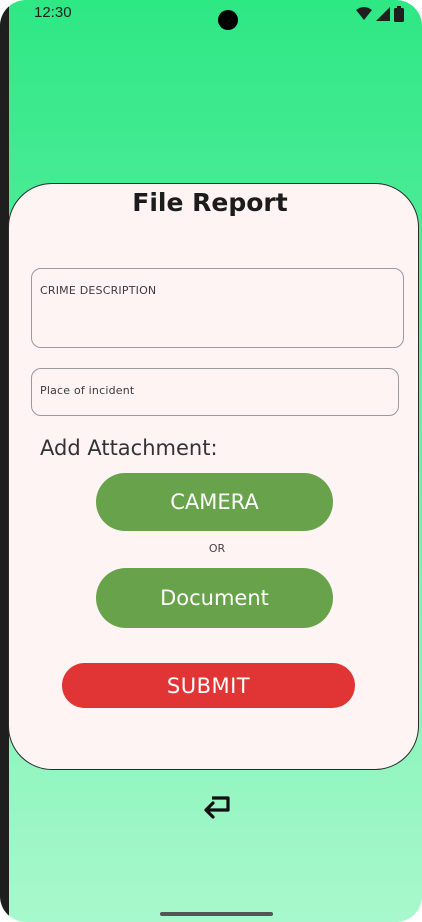 Image resolution: width=422 pixels, height=922 pixels. What do you see at coordinates (228, 20) in the screenshot?
I see `front-camera` at bounding box center [228, 20].